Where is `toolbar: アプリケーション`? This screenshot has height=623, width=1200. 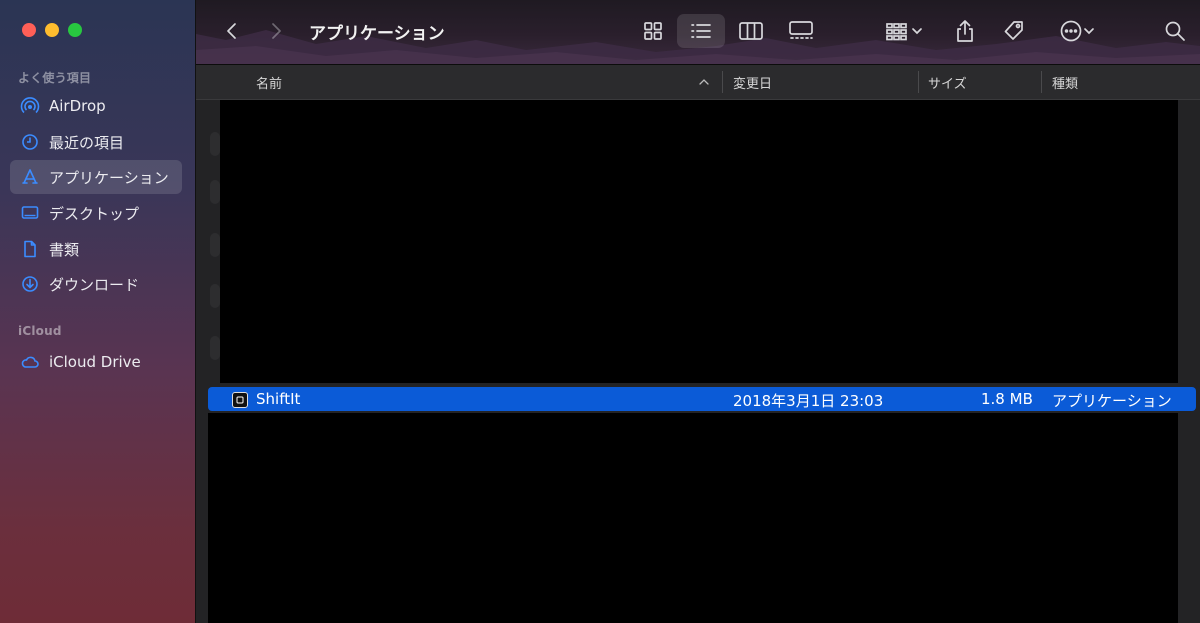 toolbar: アプリケーション is located at coordinates (698, 32).